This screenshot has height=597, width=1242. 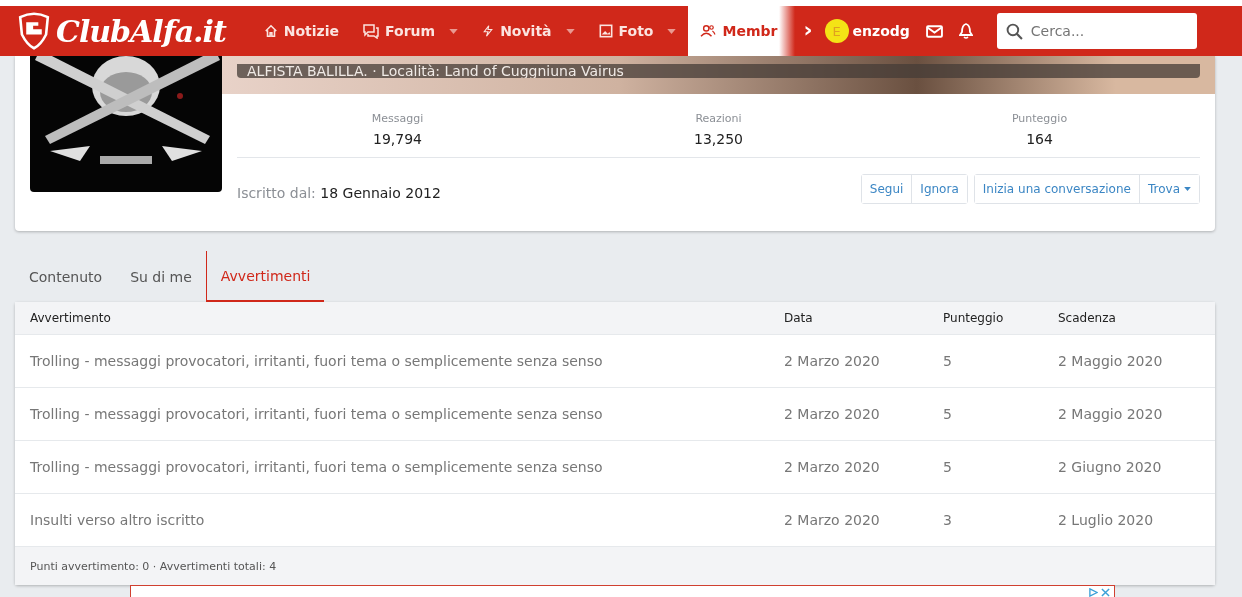 I want to click on member-title: ALFISTA BALILLA. · Località: Land of Cuggniuna Vairus, so click(x=718, y=71).